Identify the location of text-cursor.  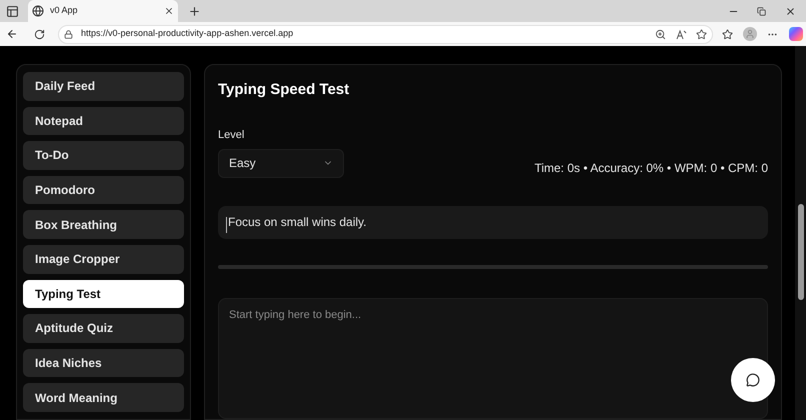
(226, 224).